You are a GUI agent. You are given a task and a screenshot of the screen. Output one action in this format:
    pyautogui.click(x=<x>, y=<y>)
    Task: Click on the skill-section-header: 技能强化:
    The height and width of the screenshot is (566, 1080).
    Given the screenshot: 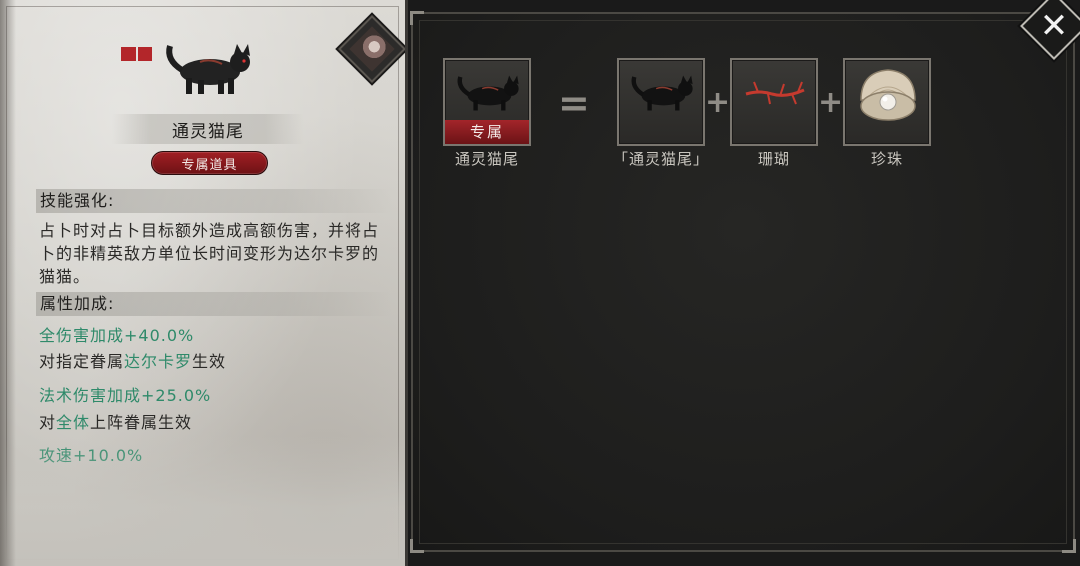 What is the action you would take?
    pyautogui.click(x=214, y=201)
    